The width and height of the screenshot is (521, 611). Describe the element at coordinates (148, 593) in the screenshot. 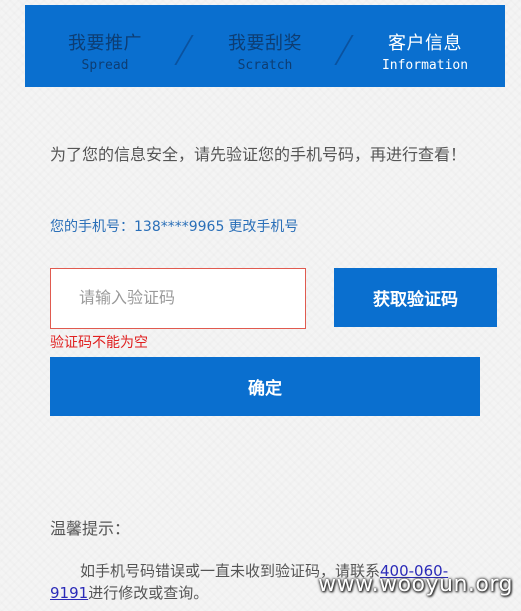

I see `tips-body-suffix: 进行修改或查询。` at that location.